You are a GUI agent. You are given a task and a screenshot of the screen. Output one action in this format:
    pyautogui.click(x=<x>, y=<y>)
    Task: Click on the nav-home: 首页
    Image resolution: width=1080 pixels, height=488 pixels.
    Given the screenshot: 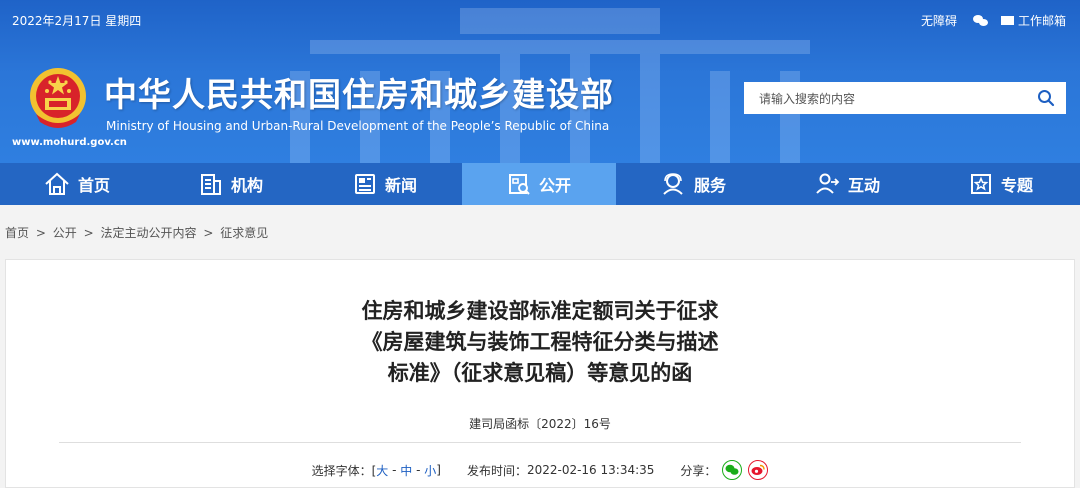 What is the action you would take?
    pyautogui.click(x=77, y=184)
    